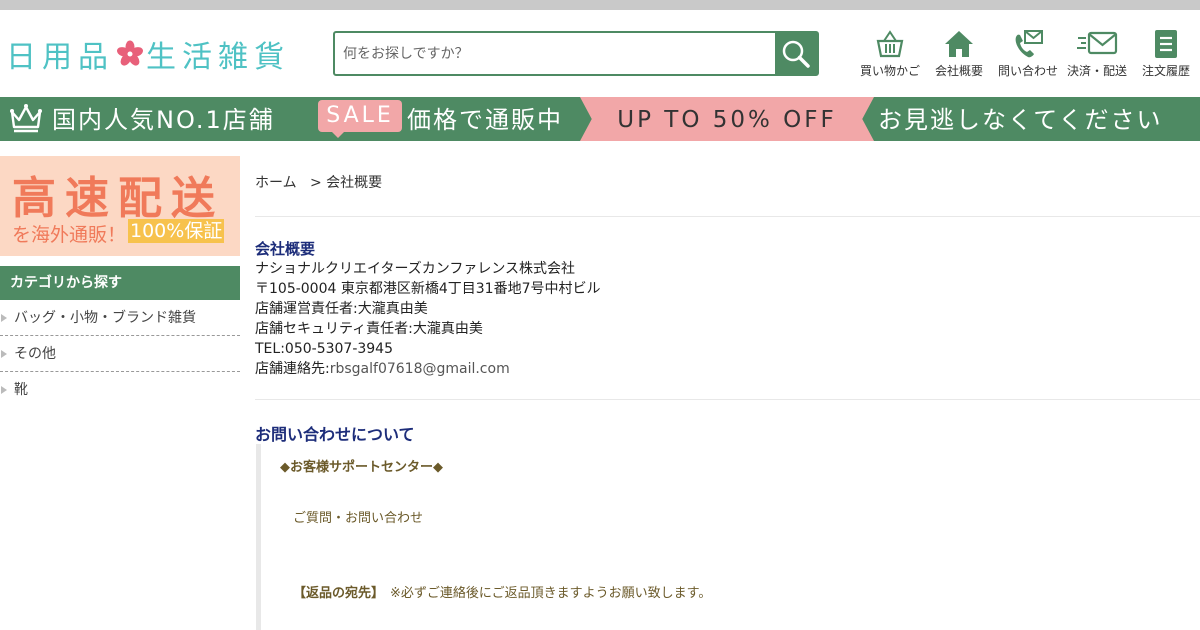 This screenshot has height=630, width=1200. Describe the element at coordinates (1020, 120) in the screenshot. I see `banner-text-dontmiss: お見逃しなくてください` at that location.